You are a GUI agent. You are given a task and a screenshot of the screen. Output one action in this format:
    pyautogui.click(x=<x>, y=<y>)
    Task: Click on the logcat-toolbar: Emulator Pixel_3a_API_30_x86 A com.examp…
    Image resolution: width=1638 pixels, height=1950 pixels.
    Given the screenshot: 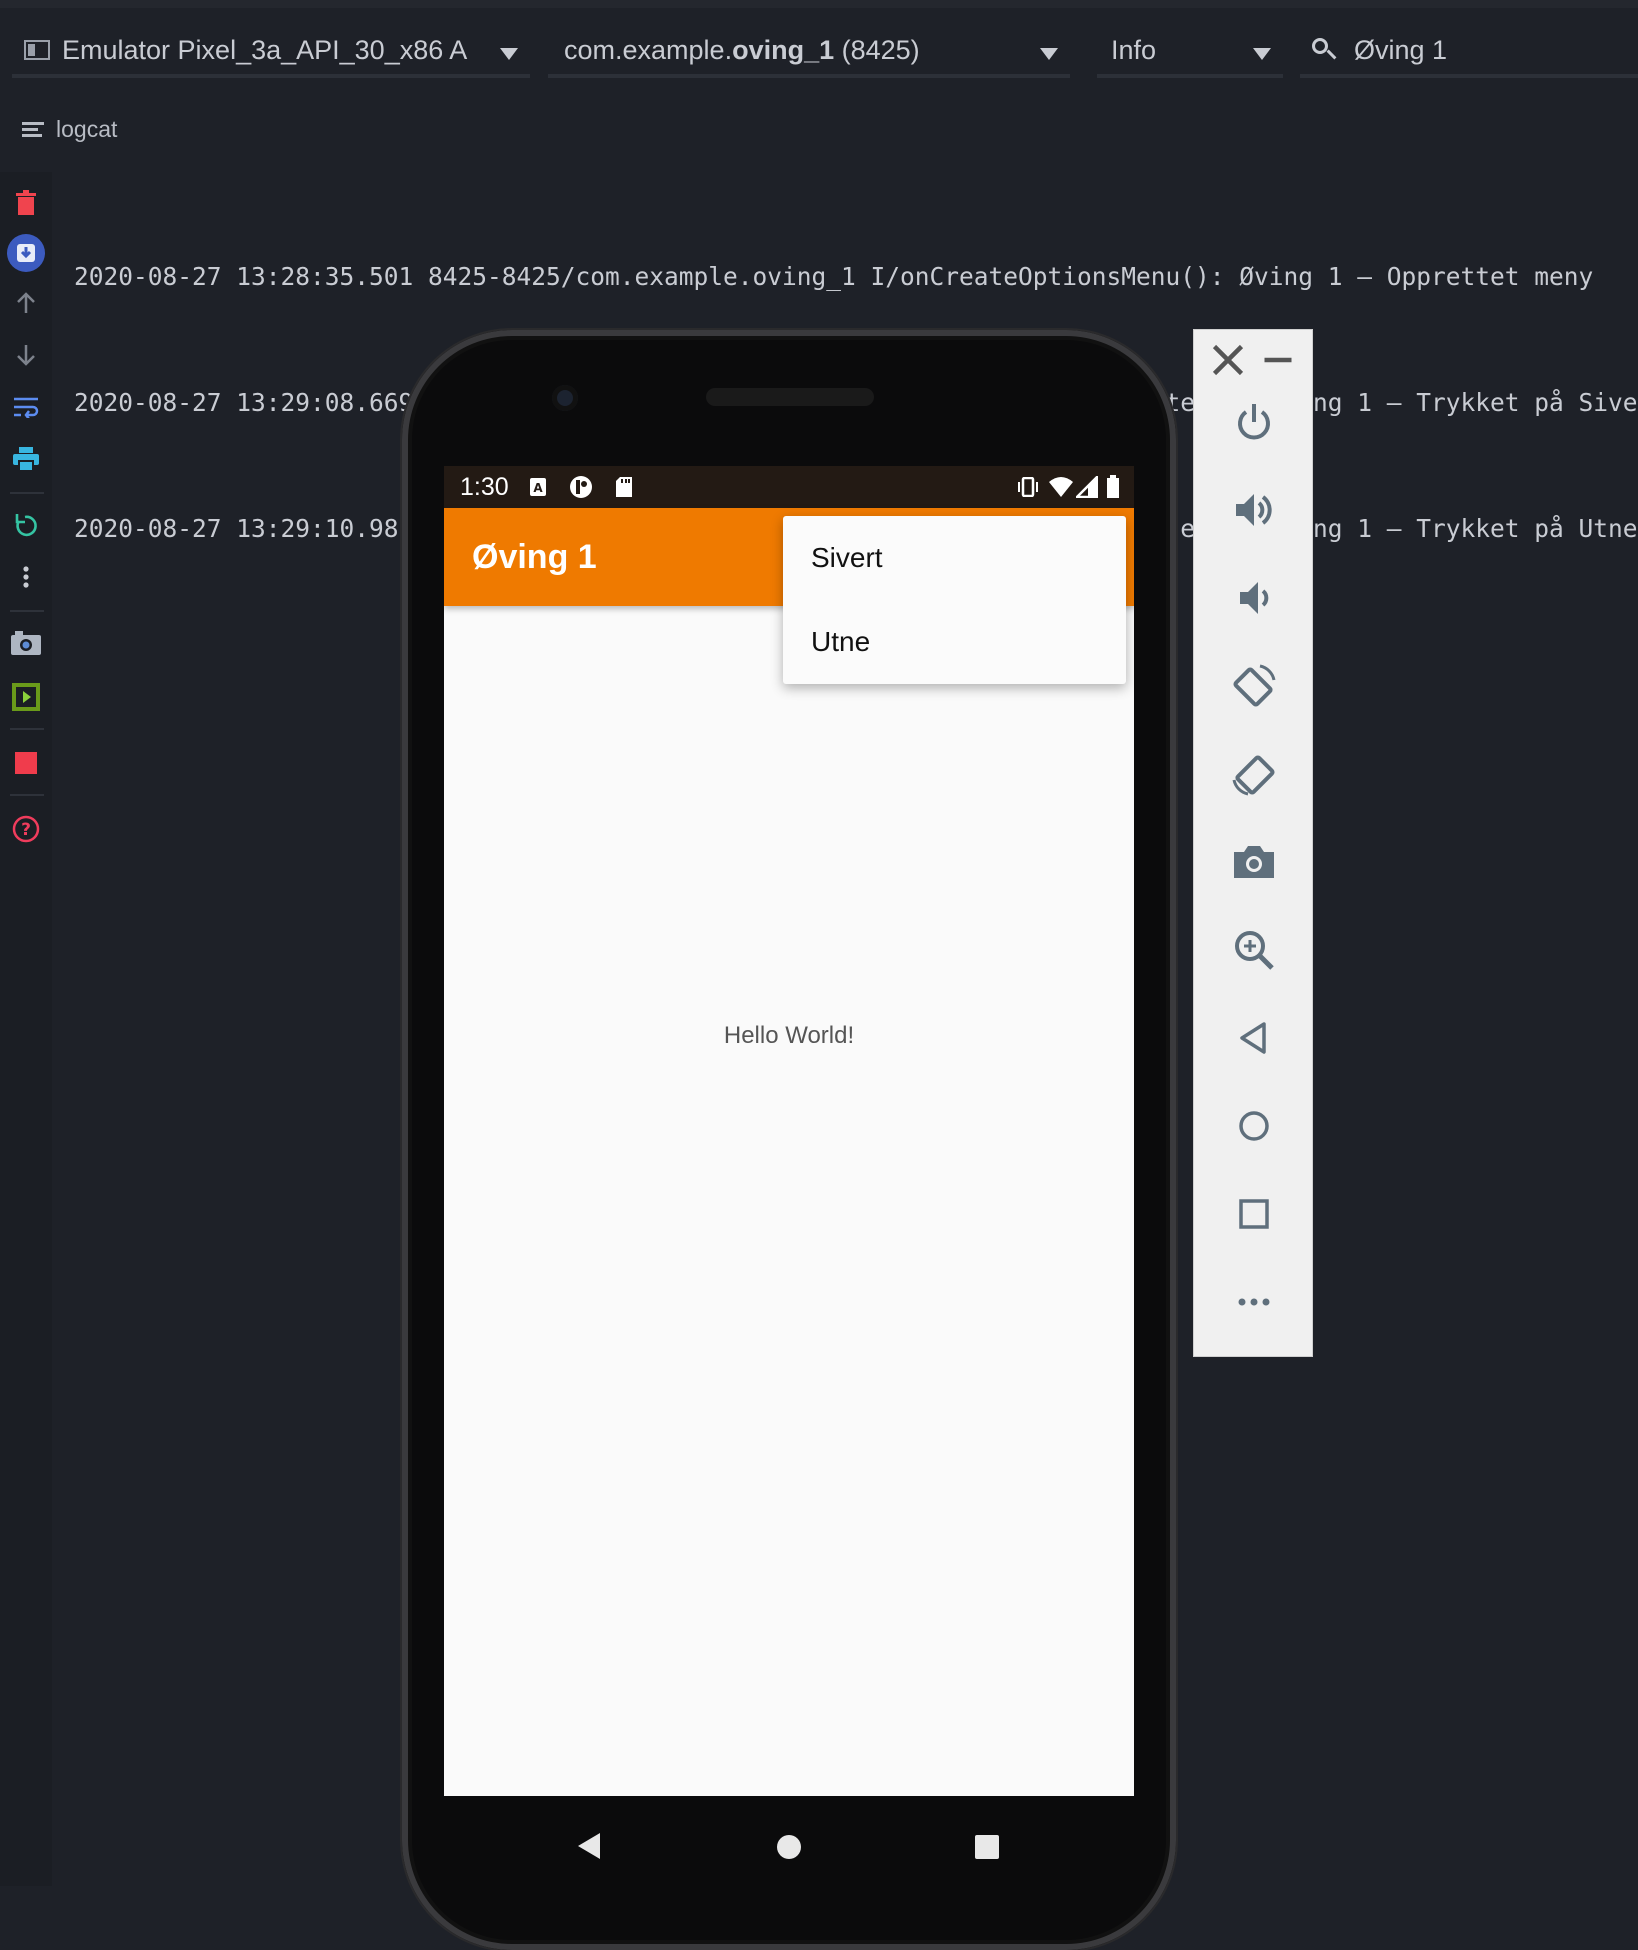 What is the action you would take?
    pyautogui.click(x=819, y=43)
    